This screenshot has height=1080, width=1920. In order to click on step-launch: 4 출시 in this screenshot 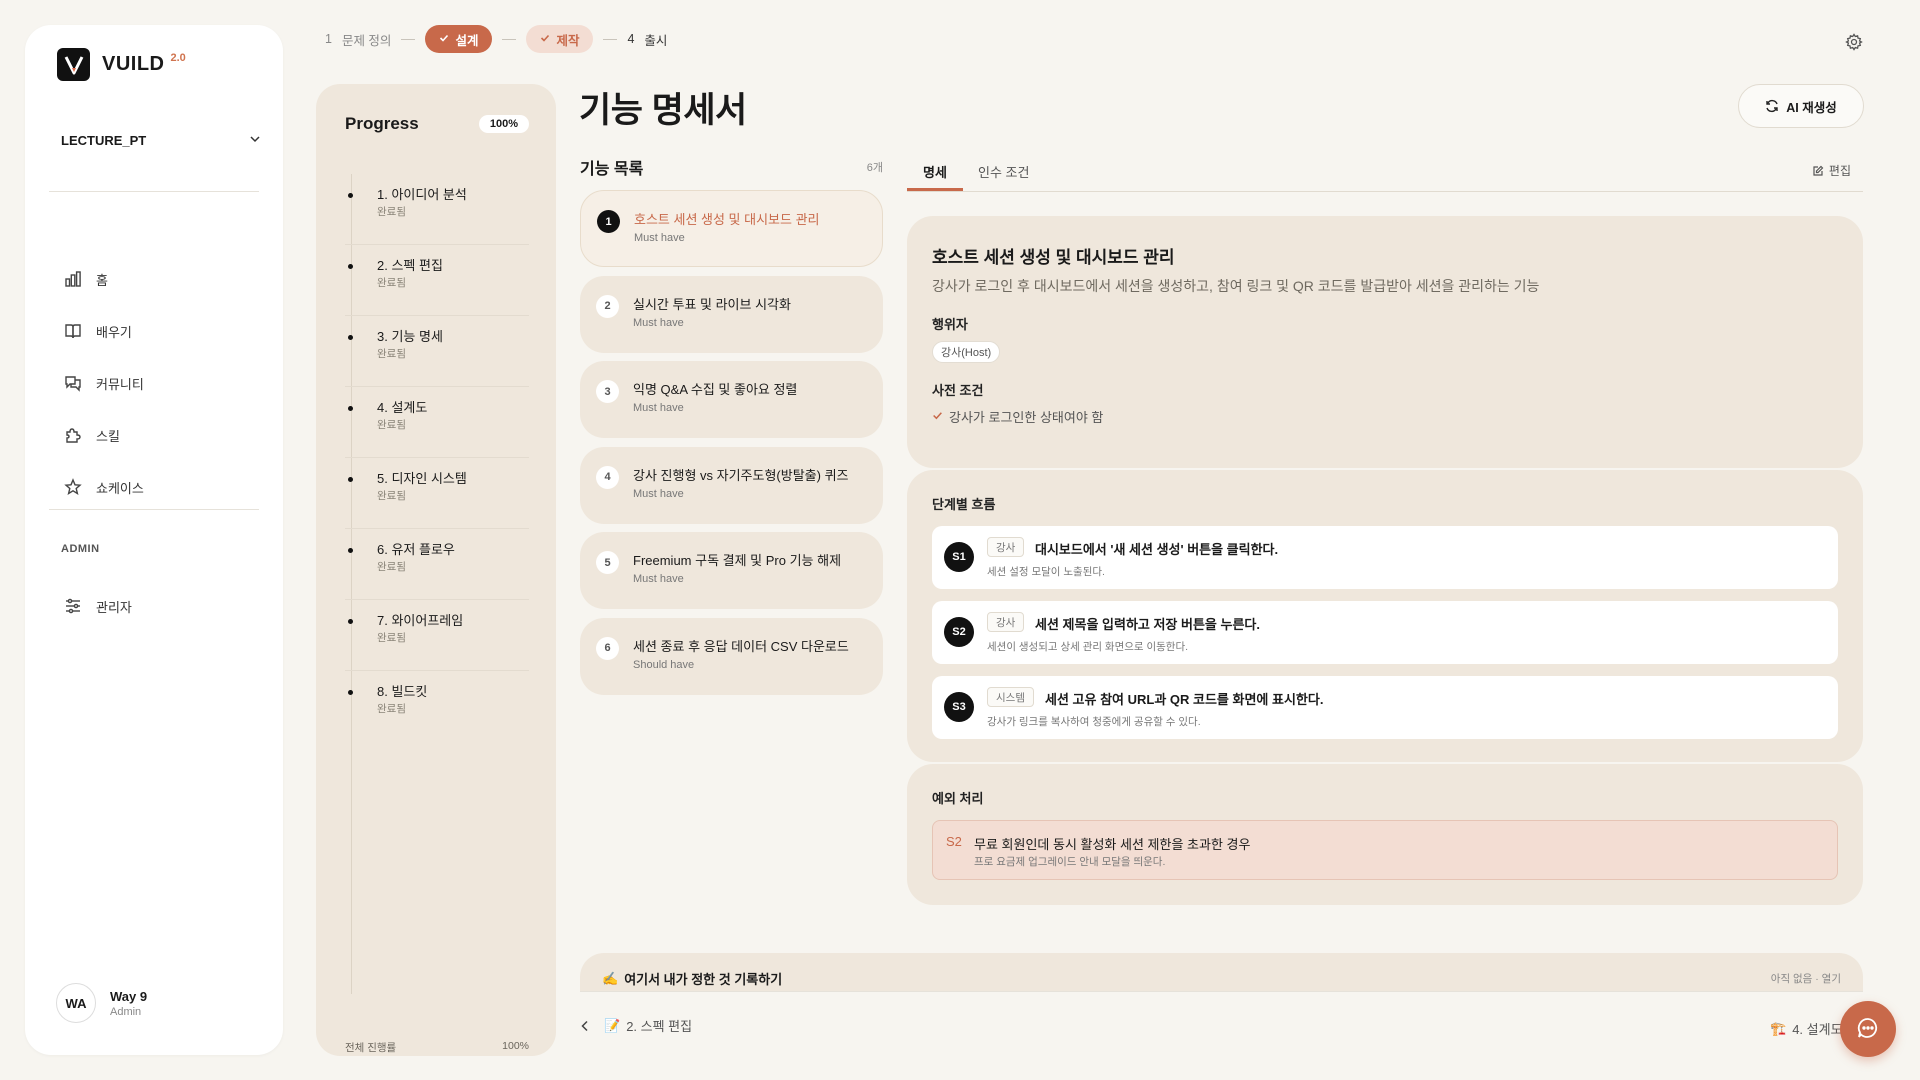, I will do `click(647, 39)`.